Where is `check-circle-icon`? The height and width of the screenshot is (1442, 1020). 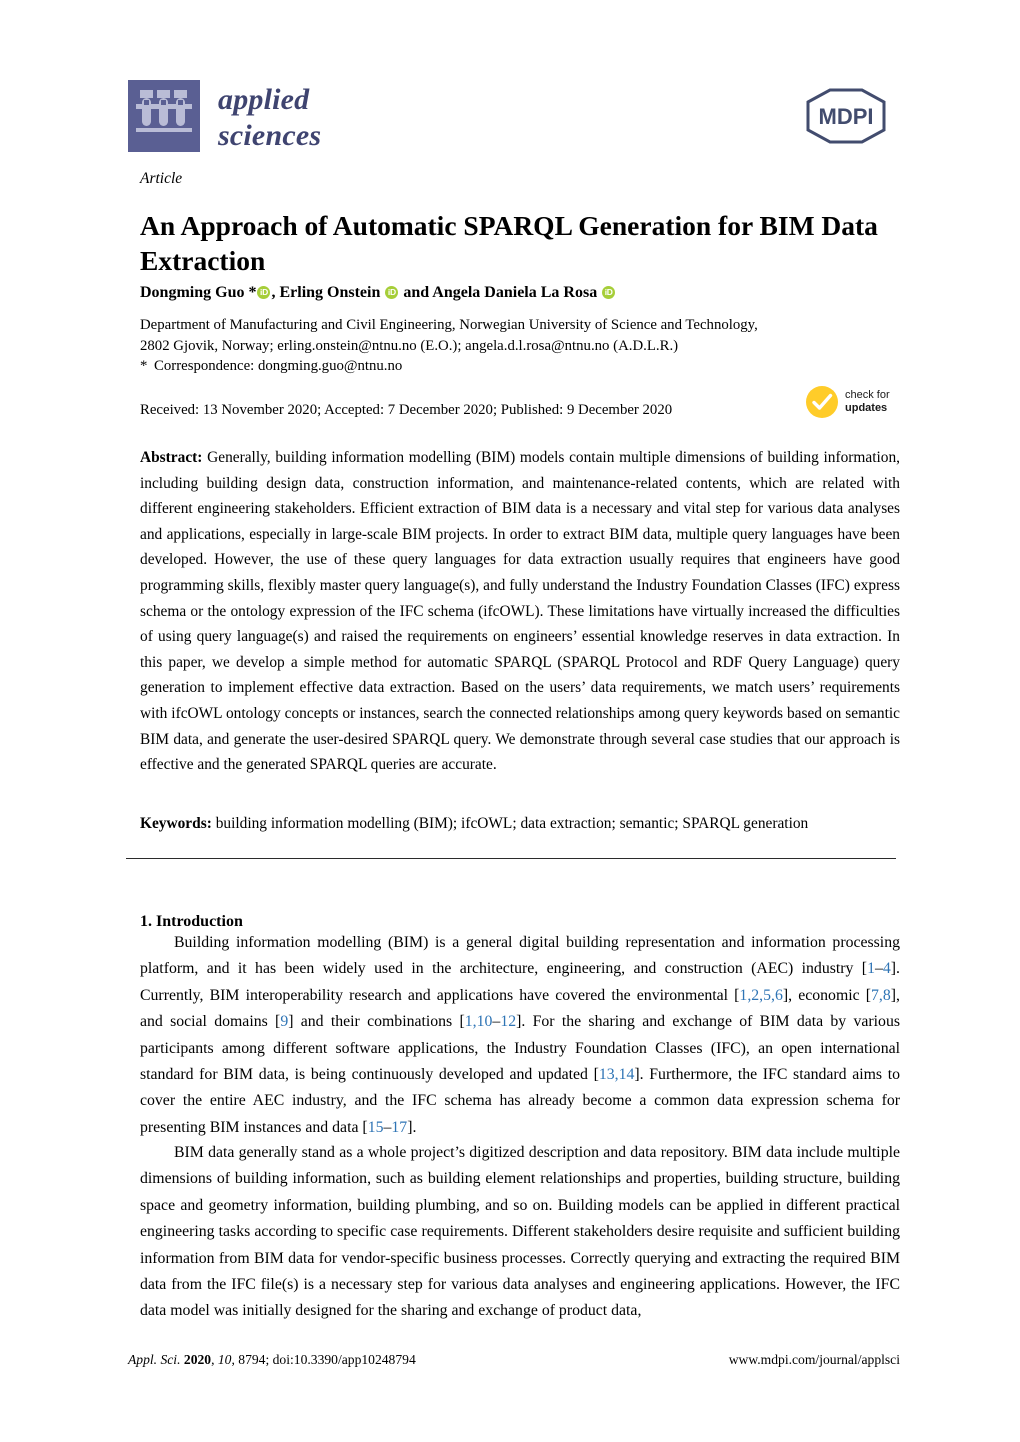 check-circle-icon is located at coordinates (822, 402).